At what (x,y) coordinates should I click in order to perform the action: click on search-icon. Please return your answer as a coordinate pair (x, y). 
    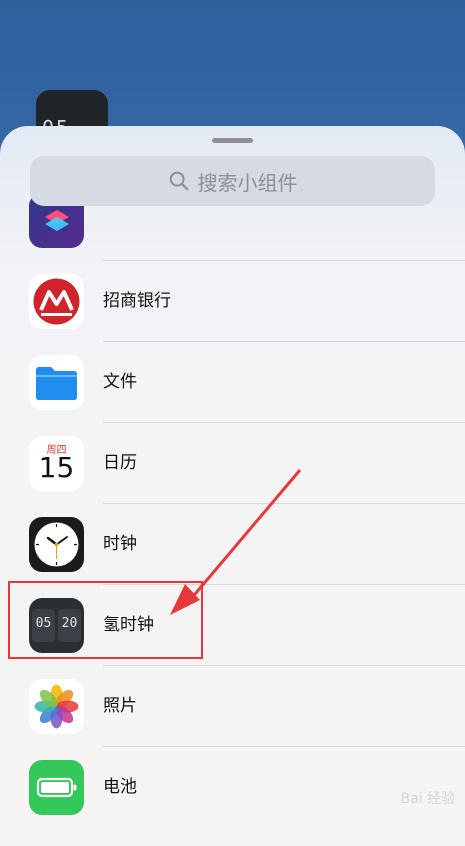
    Looking at the image, I should click on (178, 181).